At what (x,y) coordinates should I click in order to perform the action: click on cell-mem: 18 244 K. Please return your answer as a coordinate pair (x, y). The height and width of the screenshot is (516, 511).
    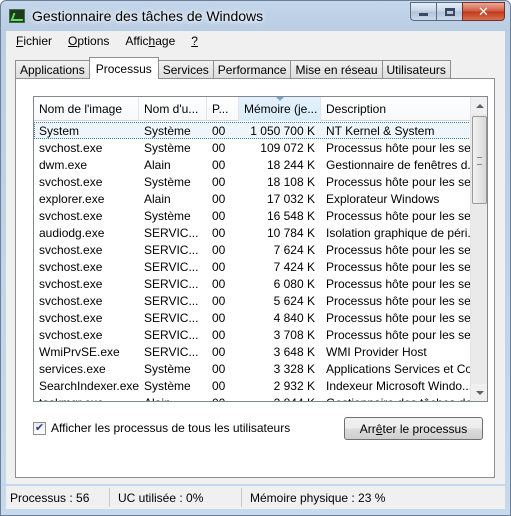
    Looking at the image, I should click on (290, 164).